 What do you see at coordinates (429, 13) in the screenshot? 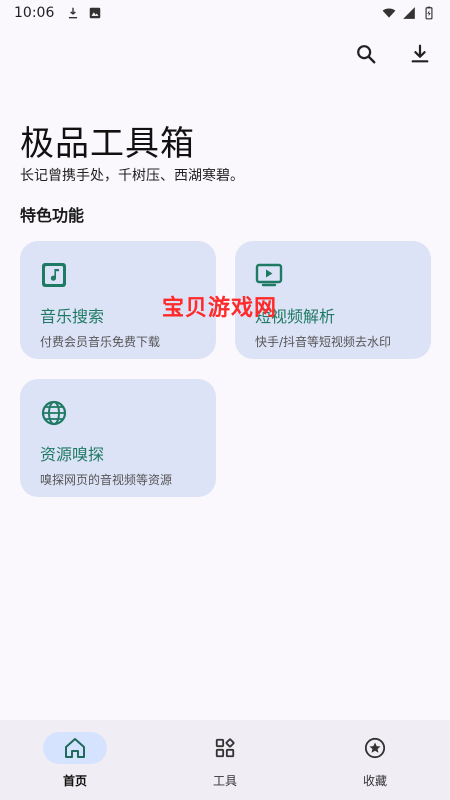
I see `battery-icon` at bounding box center [429, 13].